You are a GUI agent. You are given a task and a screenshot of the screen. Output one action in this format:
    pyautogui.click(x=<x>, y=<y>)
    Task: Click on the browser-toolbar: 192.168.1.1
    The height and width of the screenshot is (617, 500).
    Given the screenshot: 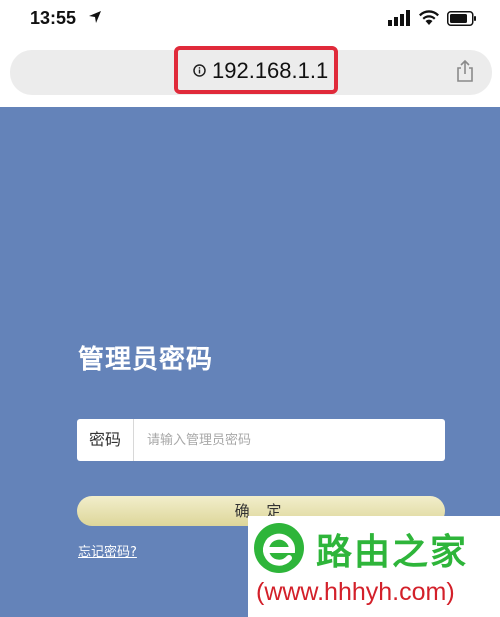 What is the action you would take?
    pyautogui.click(x=250, y=73)
    